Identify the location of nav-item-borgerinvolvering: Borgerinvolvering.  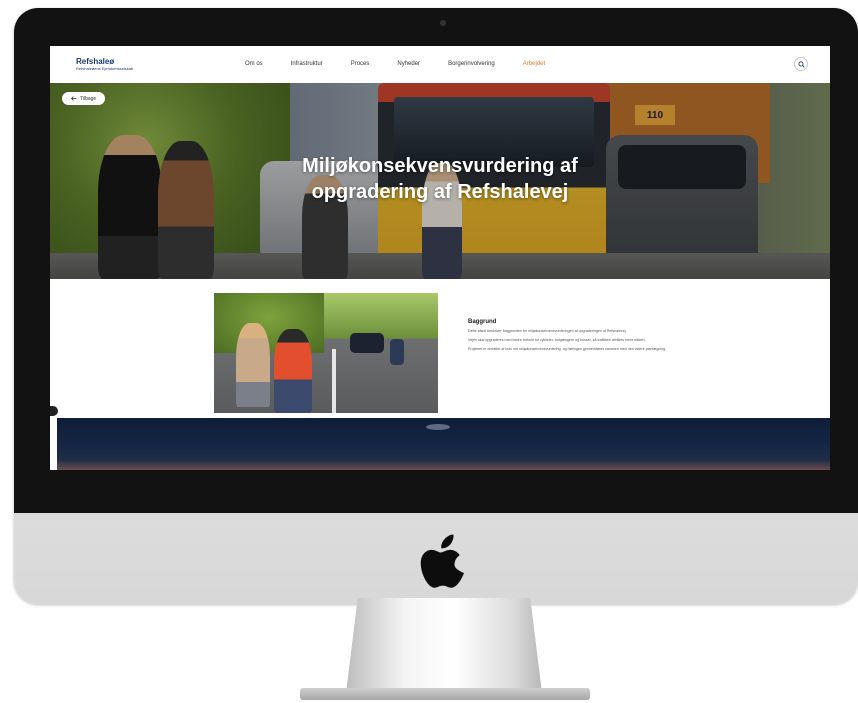
(471, 64).